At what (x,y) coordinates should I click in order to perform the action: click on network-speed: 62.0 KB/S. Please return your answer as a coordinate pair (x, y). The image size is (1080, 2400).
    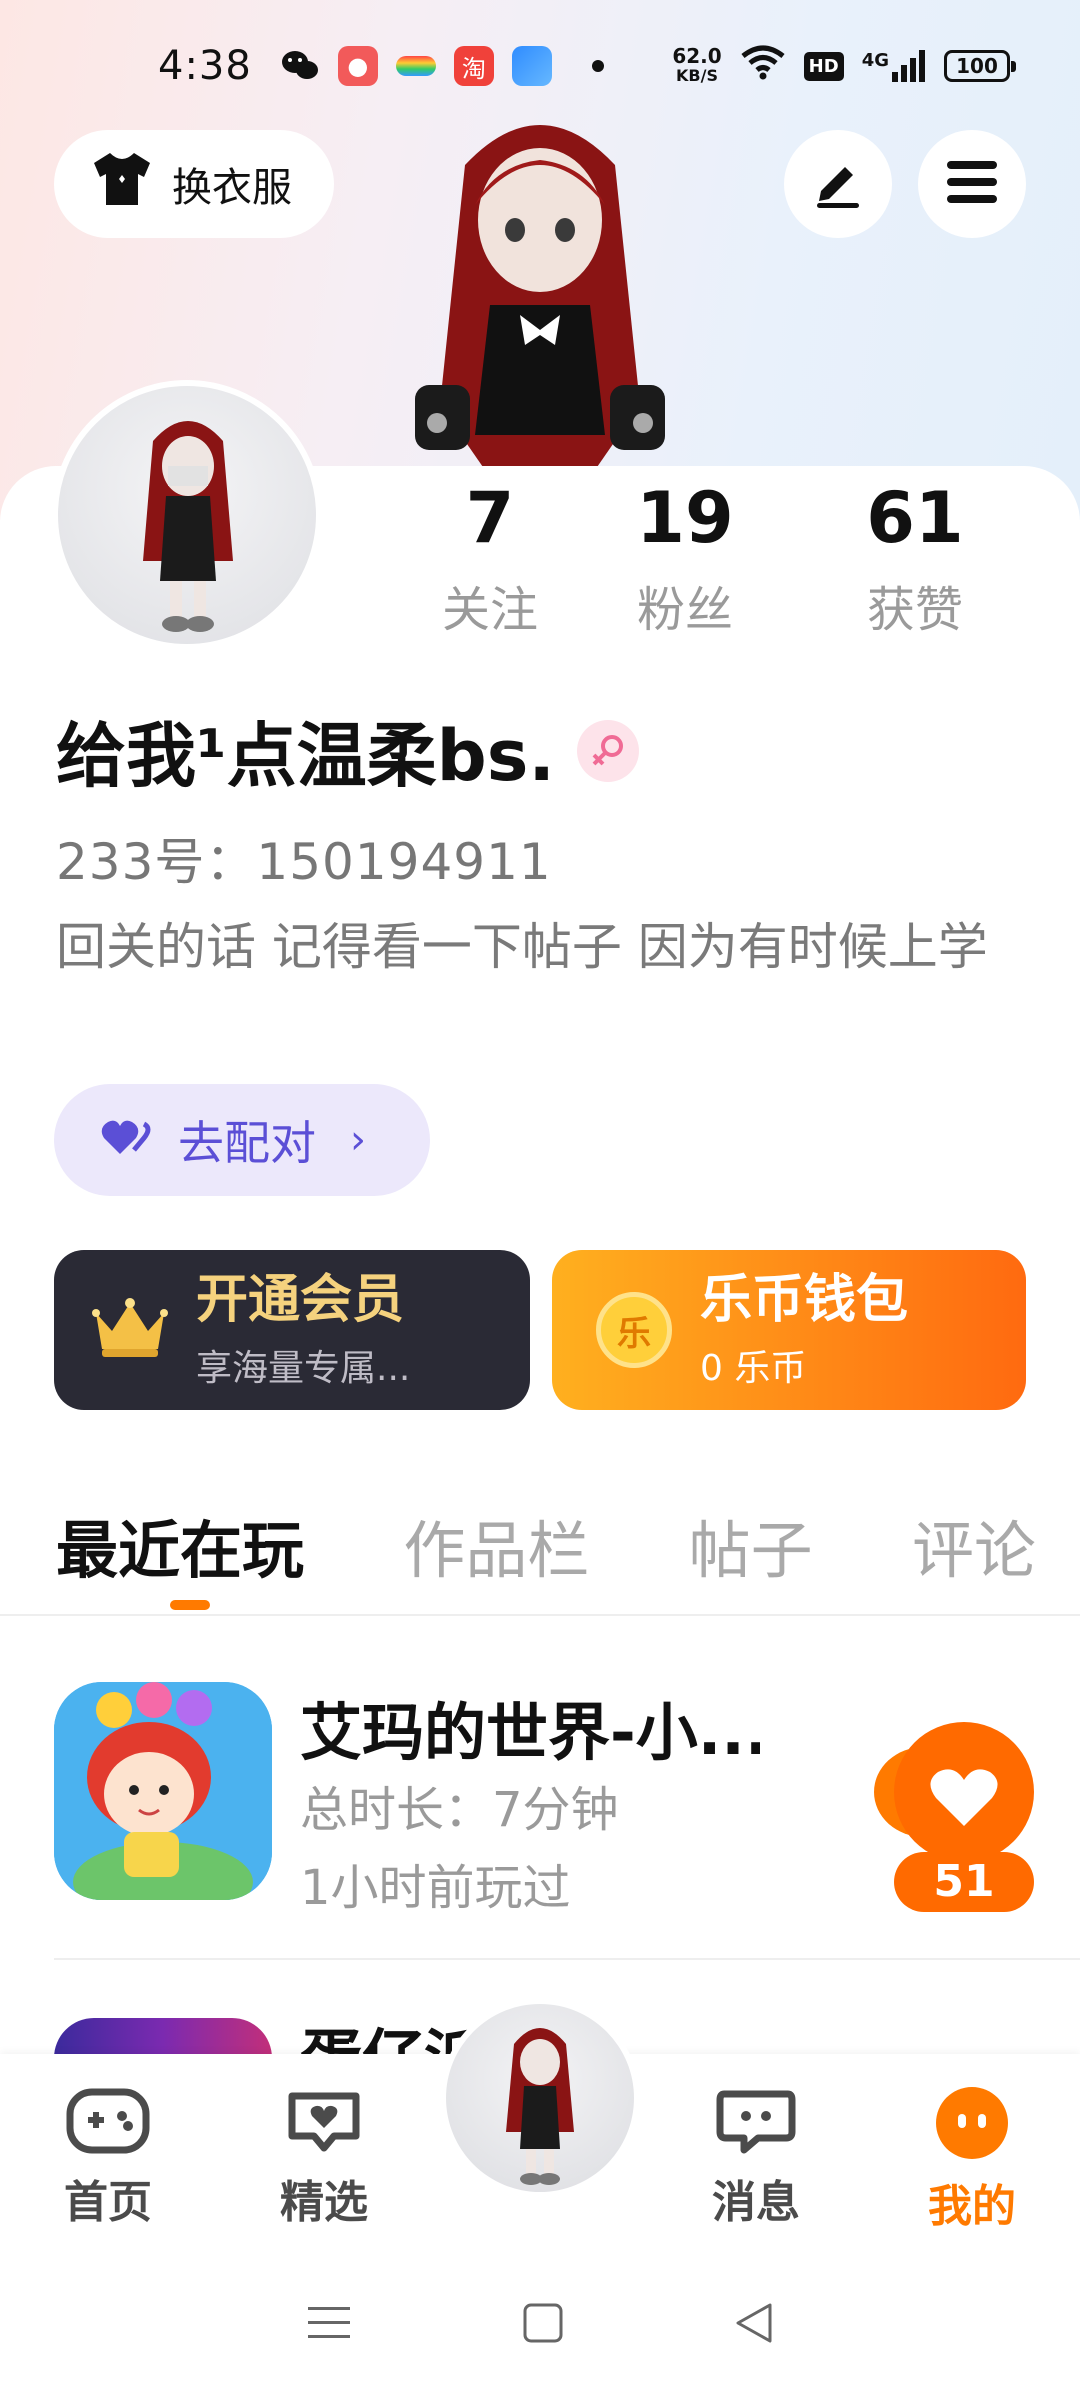
    Looking at the image, I should click on (696, 66).